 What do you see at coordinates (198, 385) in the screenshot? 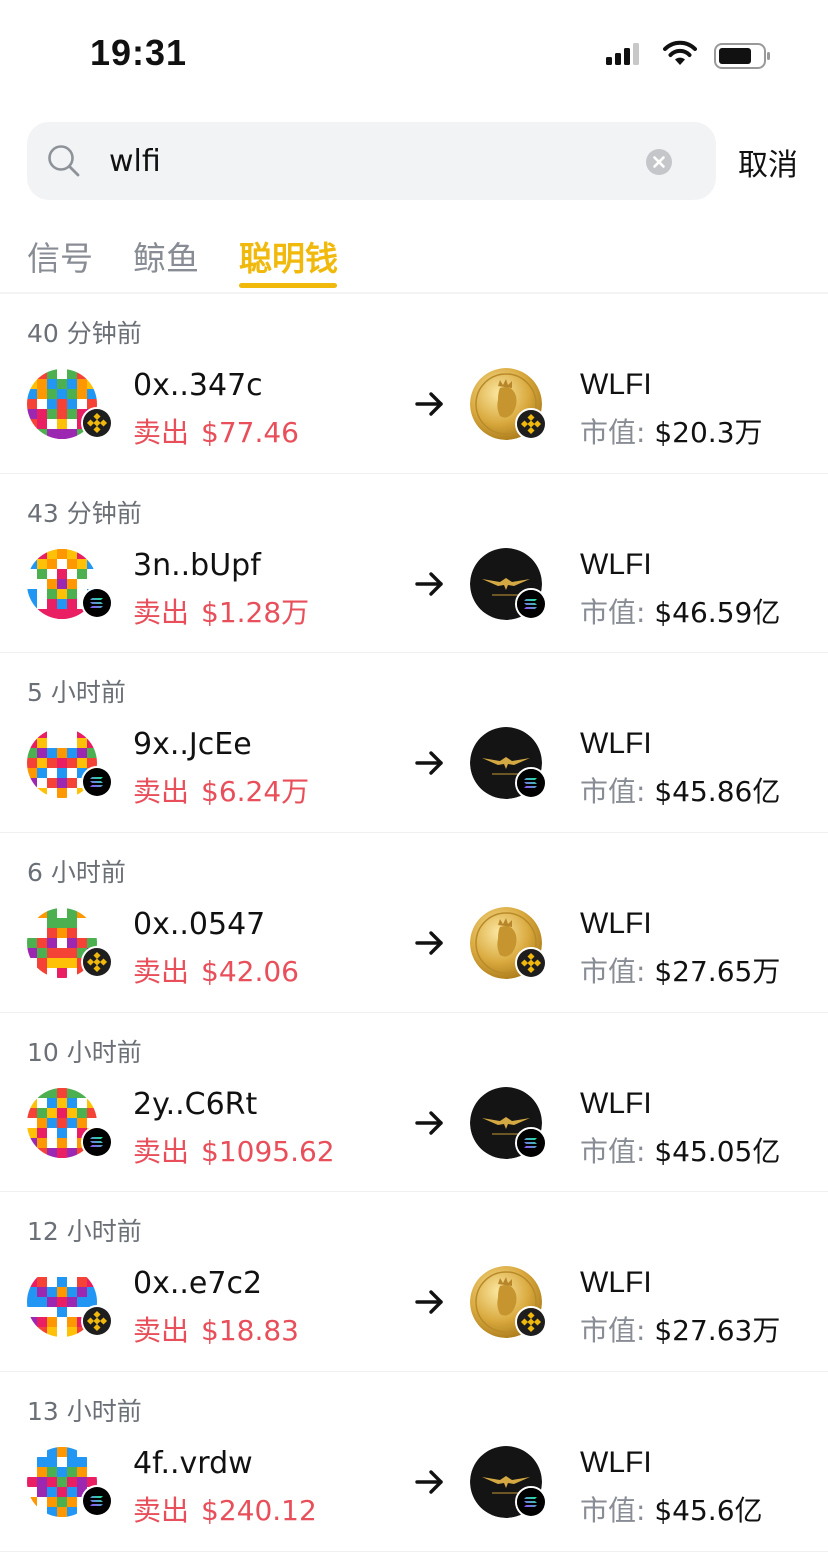
I see `wallet-address: 0x..347c` at bounding box center [198, 385].